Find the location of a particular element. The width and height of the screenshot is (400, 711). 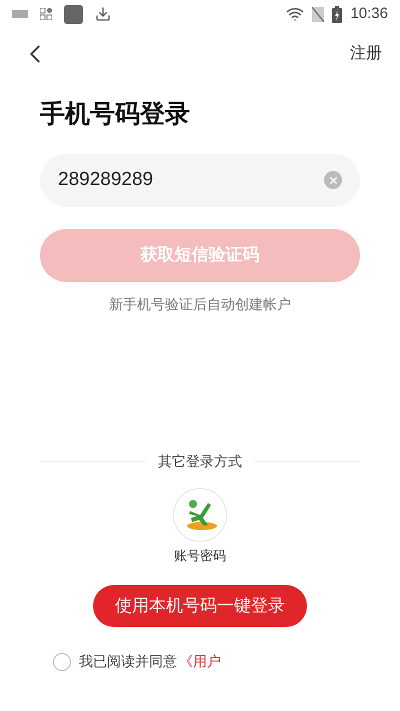

agreement-text: 我已阅读并同意 is located at coordinates (128, 661).